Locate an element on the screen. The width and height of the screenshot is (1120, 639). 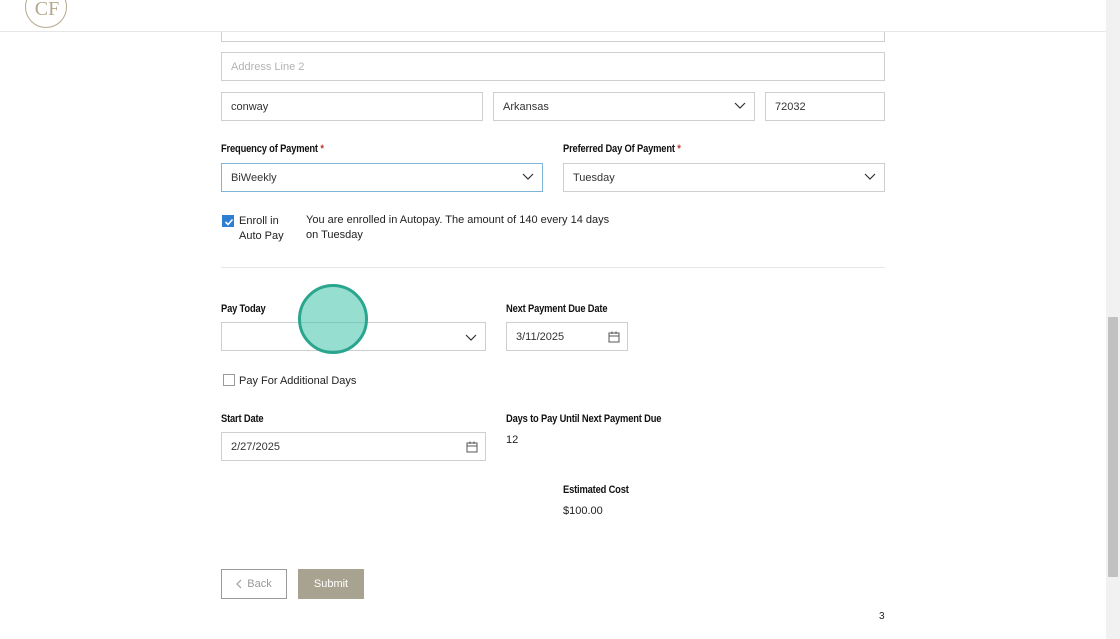
days-to-pay-value: 12 is located at coordinates (512, 440).